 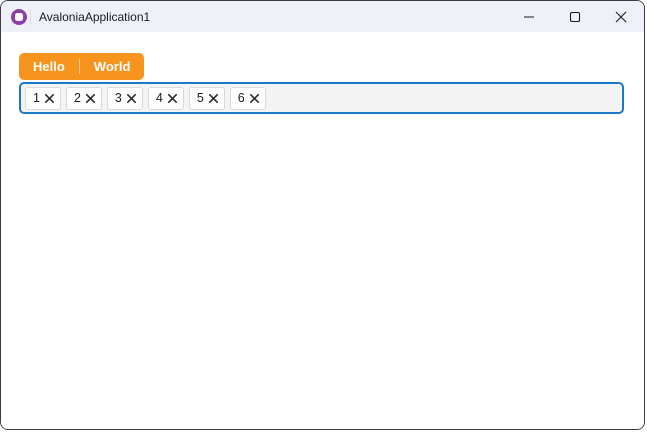 I want to click on tag-label: 3, so click(x=118, y=98).